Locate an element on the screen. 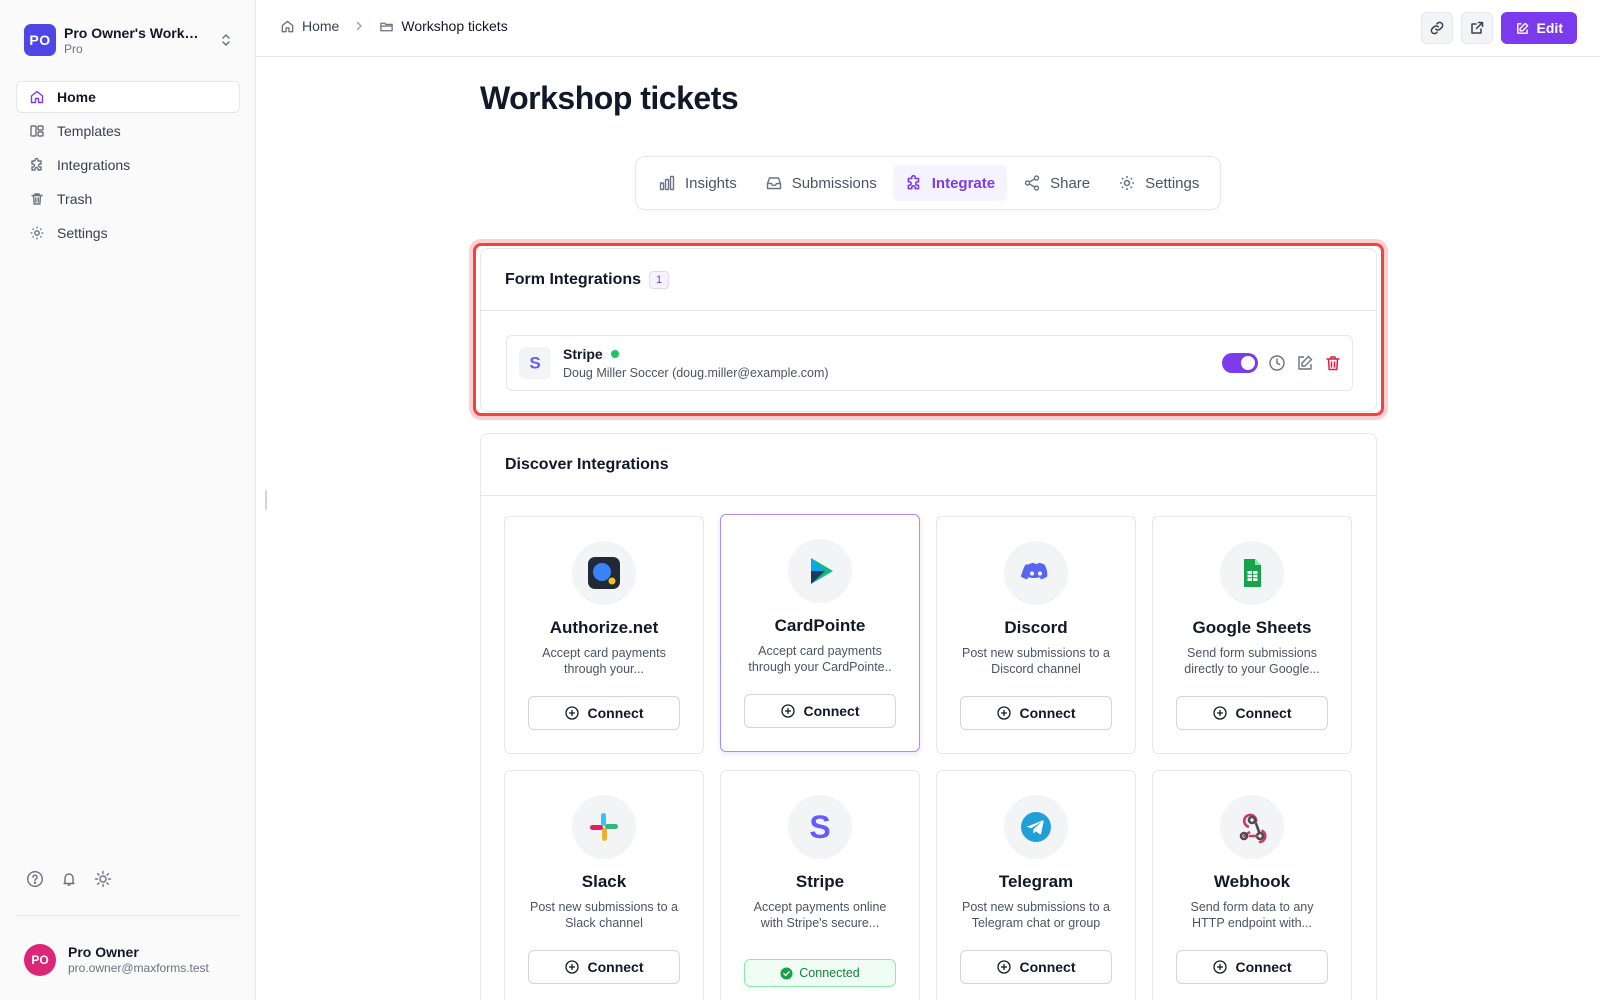 This screenshot has height=1000, width=1600. breadcrumb-current: Workshop tickets is located at coordinates (443, 26).